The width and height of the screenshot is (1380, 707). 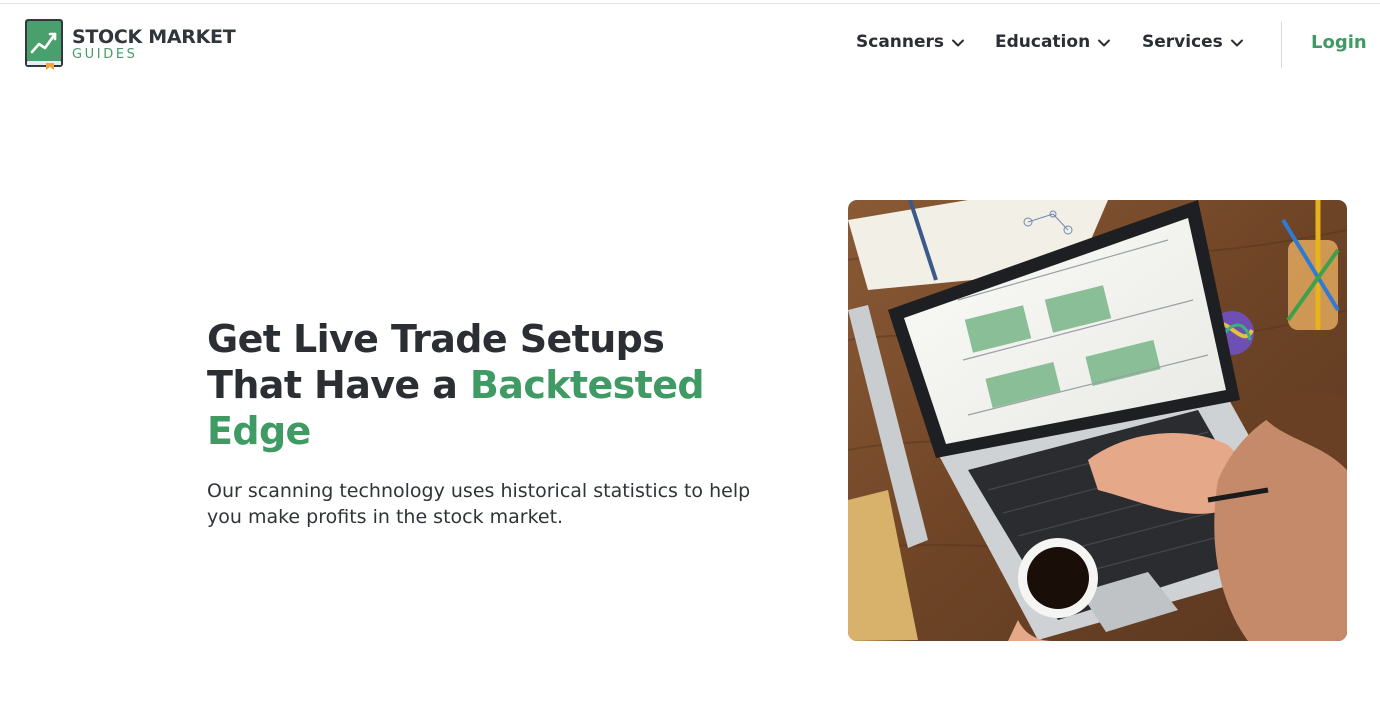 I want to click on nav-scanners-menu: Scanners, so click(x=910, y=42).